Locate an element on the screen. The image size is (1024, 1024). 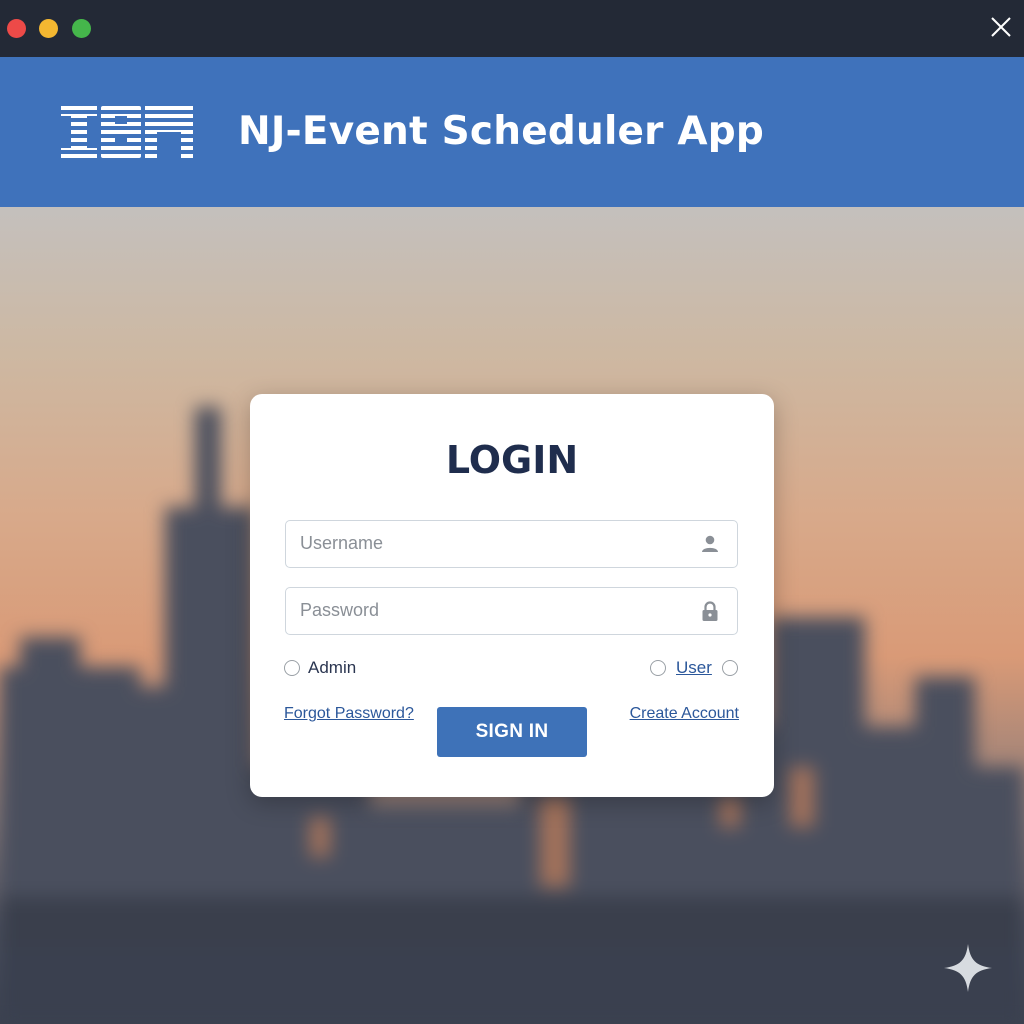
password-input is located at coordinates (490, 610).